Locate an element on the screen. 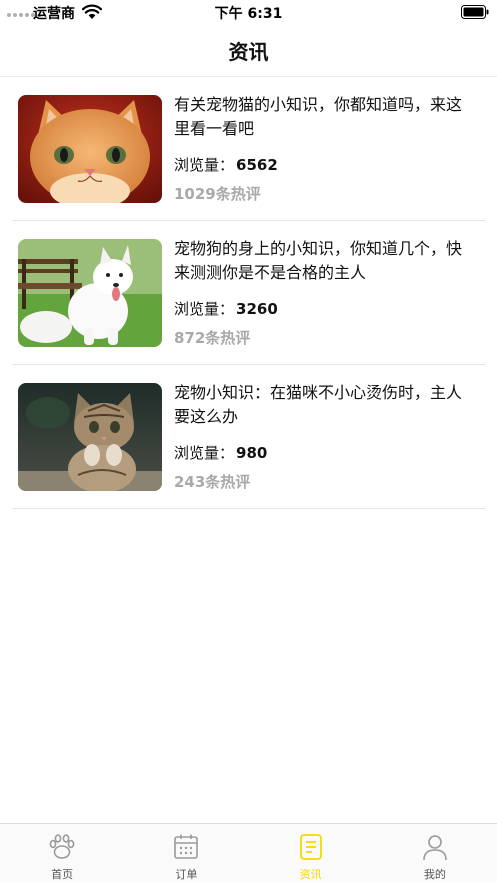  tab-label: 订单 is located at coordinates (186, 874).